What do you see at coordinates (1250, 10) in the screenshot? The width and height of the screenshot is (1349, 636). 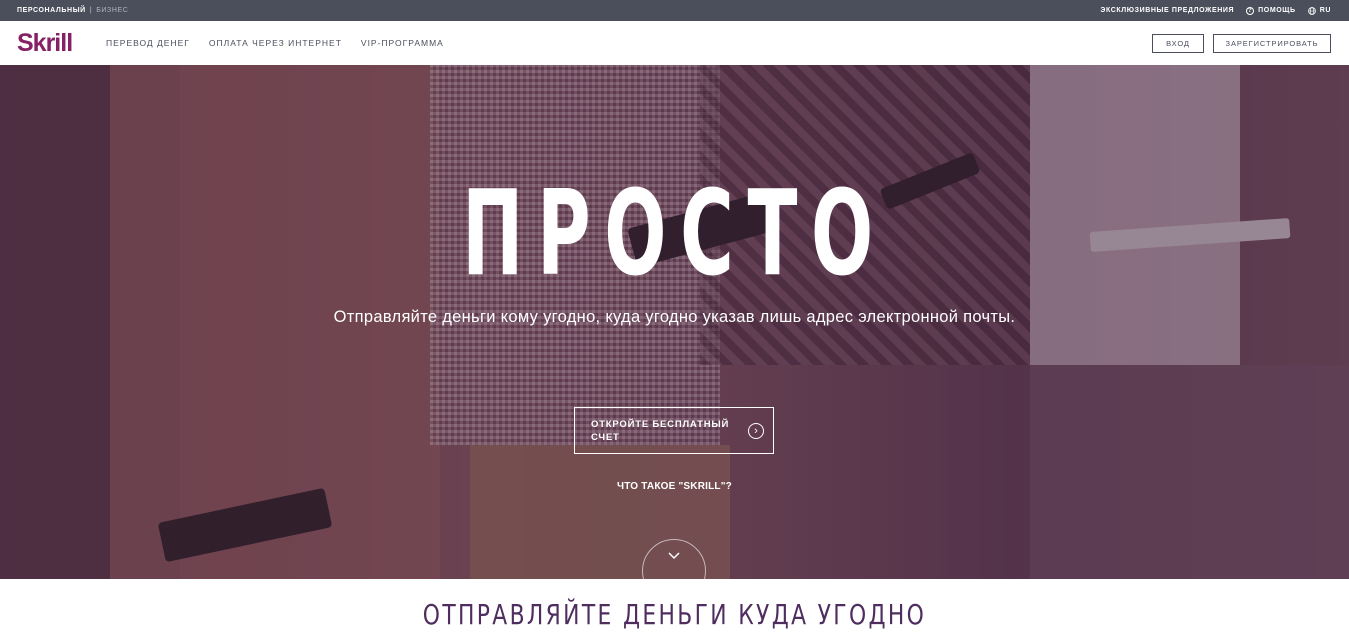 I see `question-circle-icon: ?` at bounding box center [1250, 10].